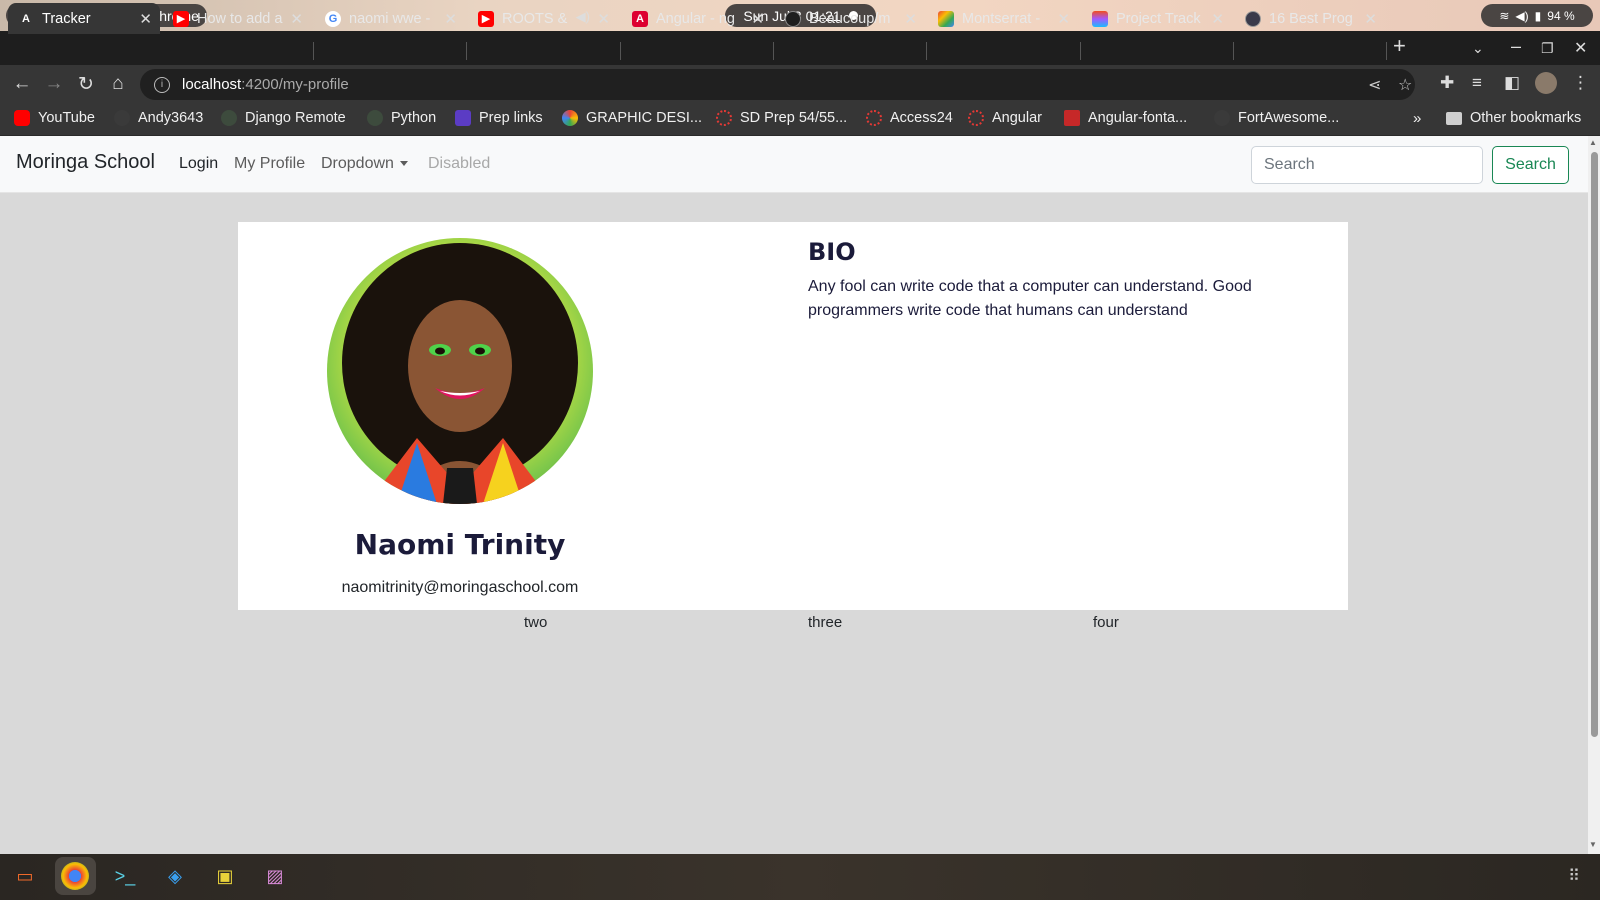 Image resolution: width=1600 pixels, height=900 pixels. What do you see at coordinates (84, 18) in the screenshot?
I see `tab-tracker: A Tracker ✕` at bounding box center [84, 18].